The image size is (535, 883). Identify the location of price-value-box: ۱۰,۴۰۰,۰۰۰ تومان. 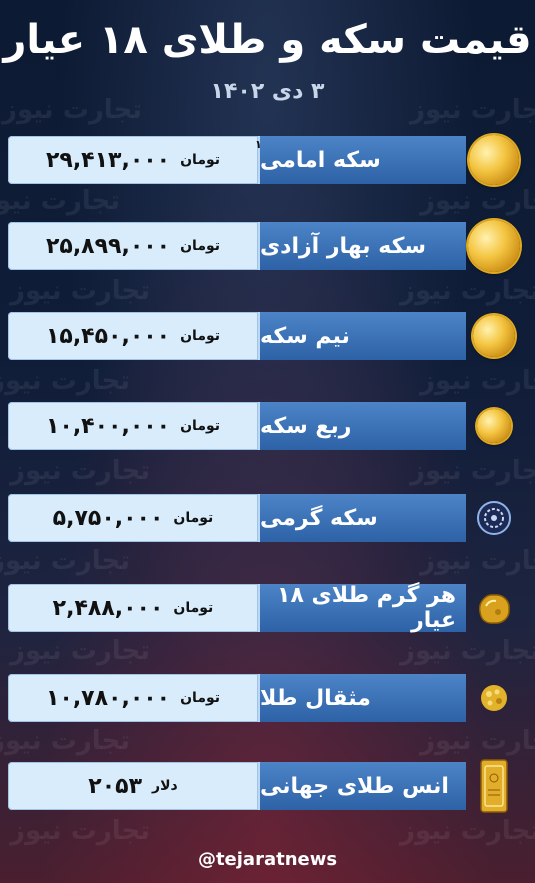
(133, 426).